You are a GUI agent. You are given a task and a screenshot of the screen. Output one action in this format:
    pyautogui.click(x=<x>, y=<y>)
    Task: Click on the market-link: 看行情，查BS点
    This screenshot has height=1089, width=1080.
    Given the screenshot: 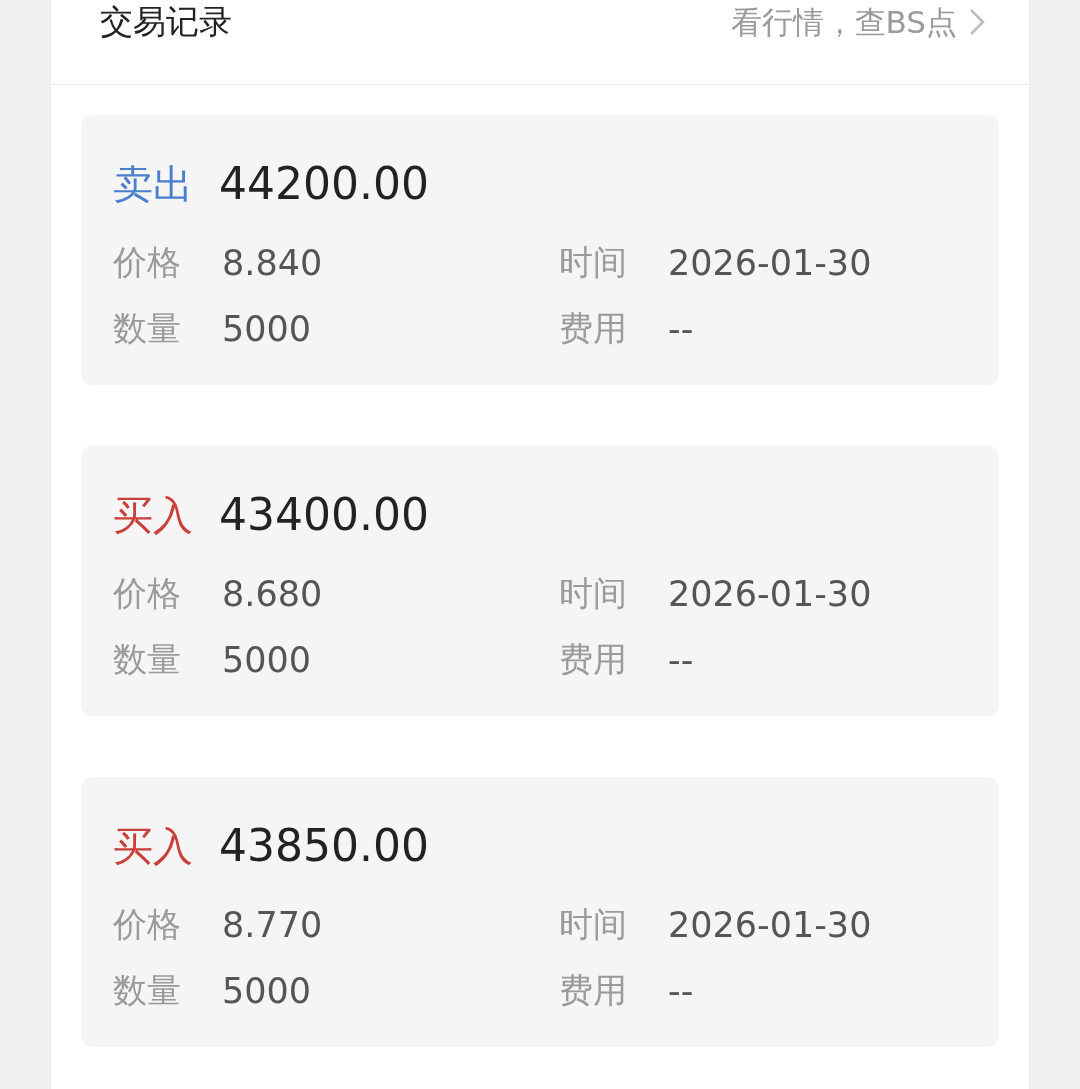 What is the action you would take?
    pyautogui.click(x=857, y=22)
    